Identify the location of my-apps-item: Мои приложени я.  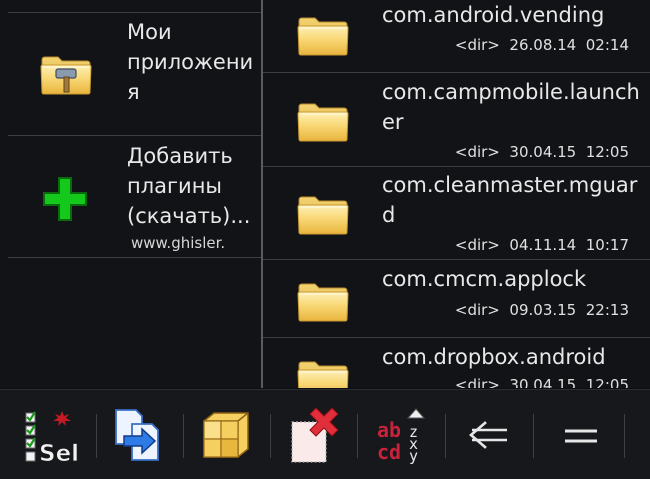
(130, 74).